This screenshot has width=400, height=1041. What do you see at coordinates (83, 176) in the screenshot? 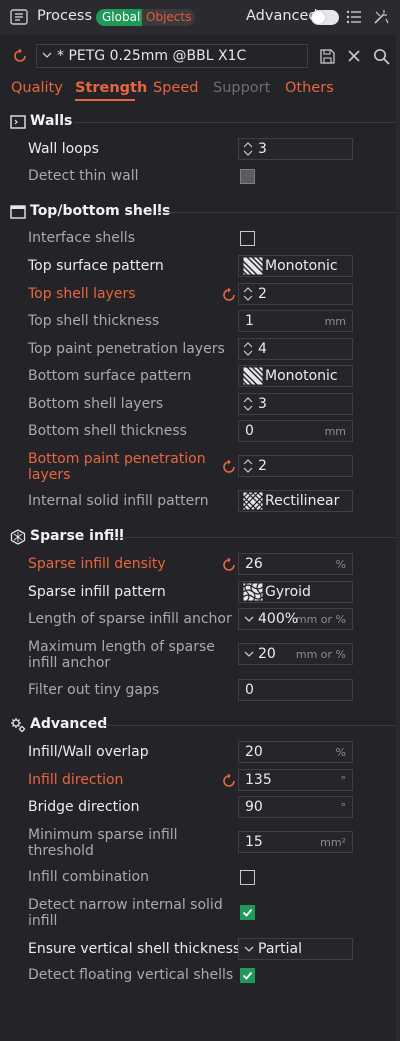
I see `detect-thin-wall-label: Detect thin wall` at bounding box center [83, 176].